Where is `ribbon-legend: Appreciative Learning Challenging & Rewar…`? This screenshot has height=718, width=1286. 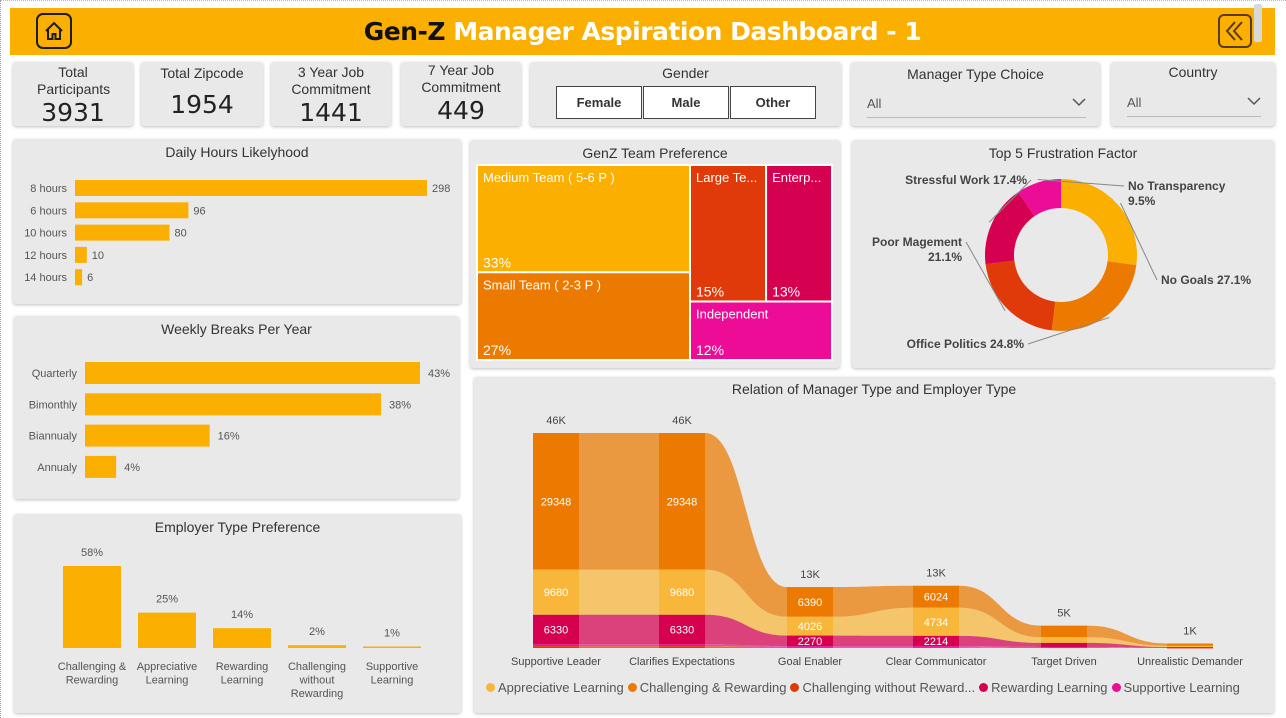 ribbon-legend: Appreciative Learning Challenging & Rewar… is located at coordinates (865, 687).